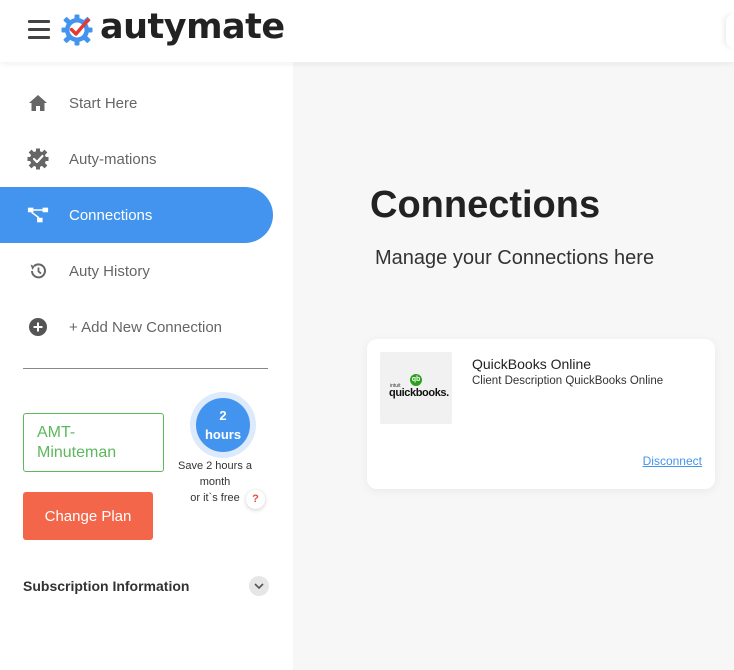 The height and width of the screenshot is (670, 734). I want to click on hamburger-menu-icon, so click(39, 30).